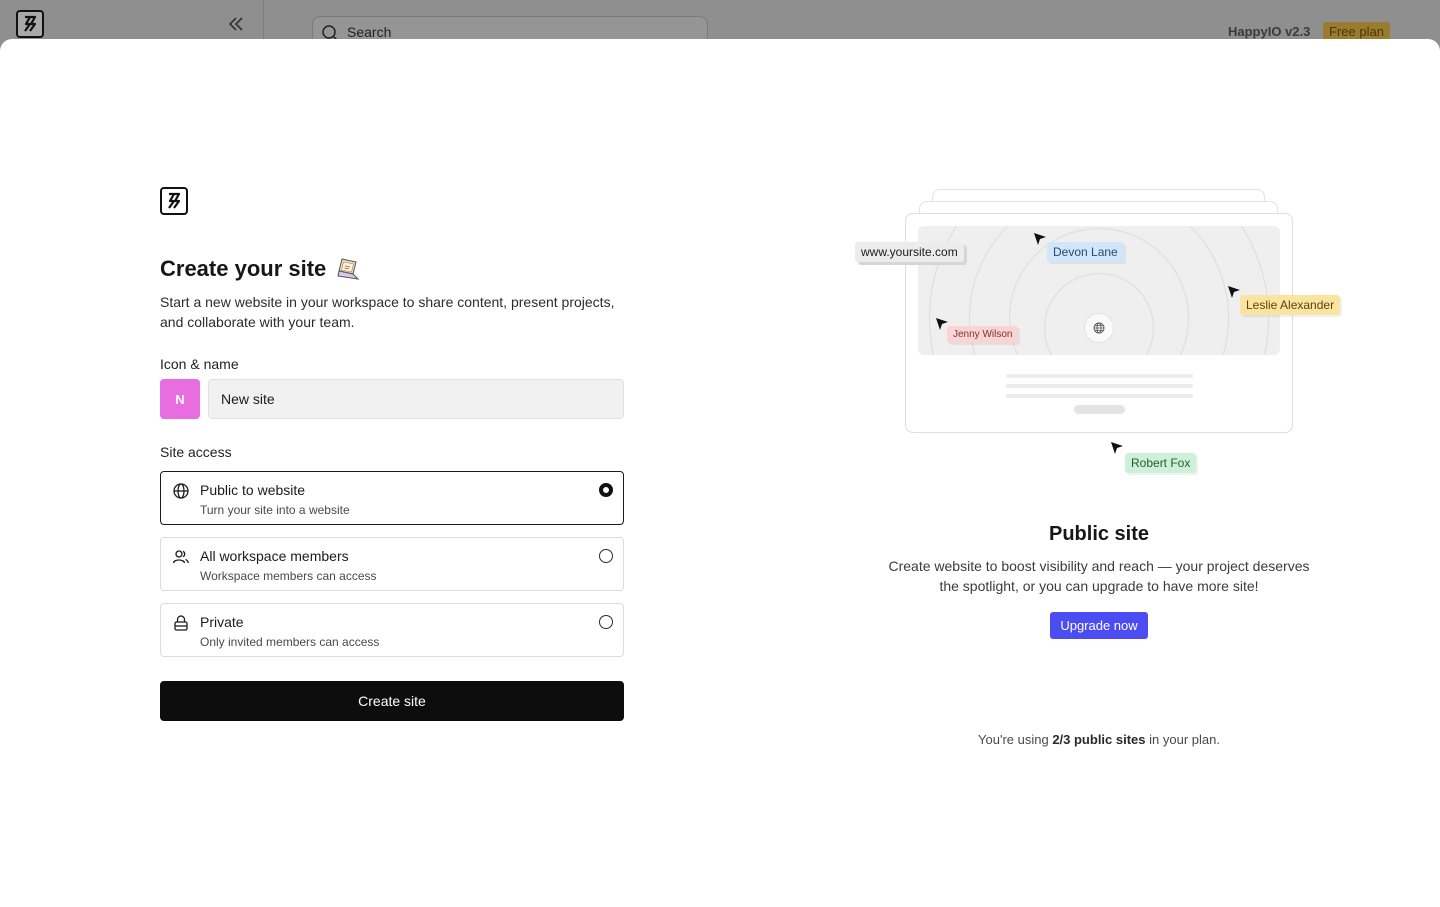 Image resolution: width=1440 pixels, height=907 pixels. Describe the element at coordinates (263, 20) in the screenshot. I see `sidebar-divider` at that location.